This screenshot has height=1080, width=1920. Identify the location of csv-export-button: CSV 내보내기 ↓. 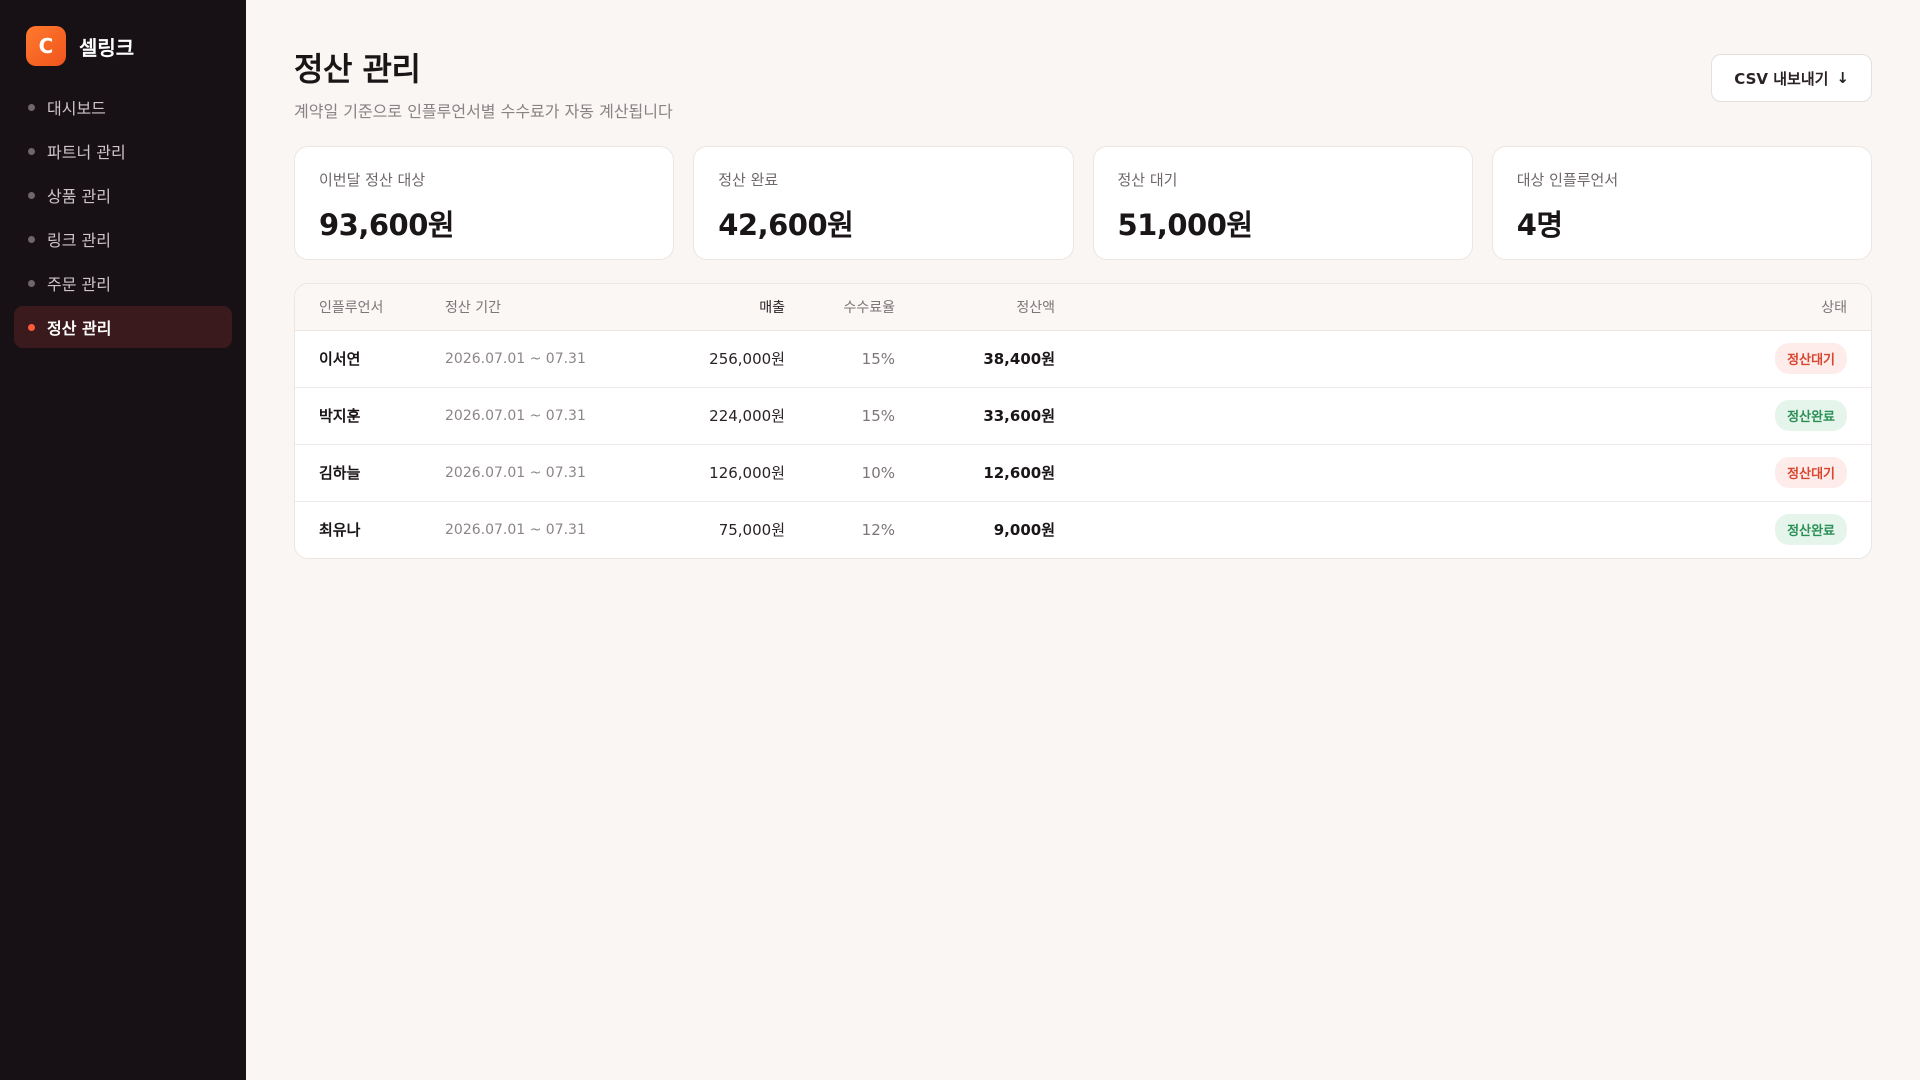
(1791, 78).